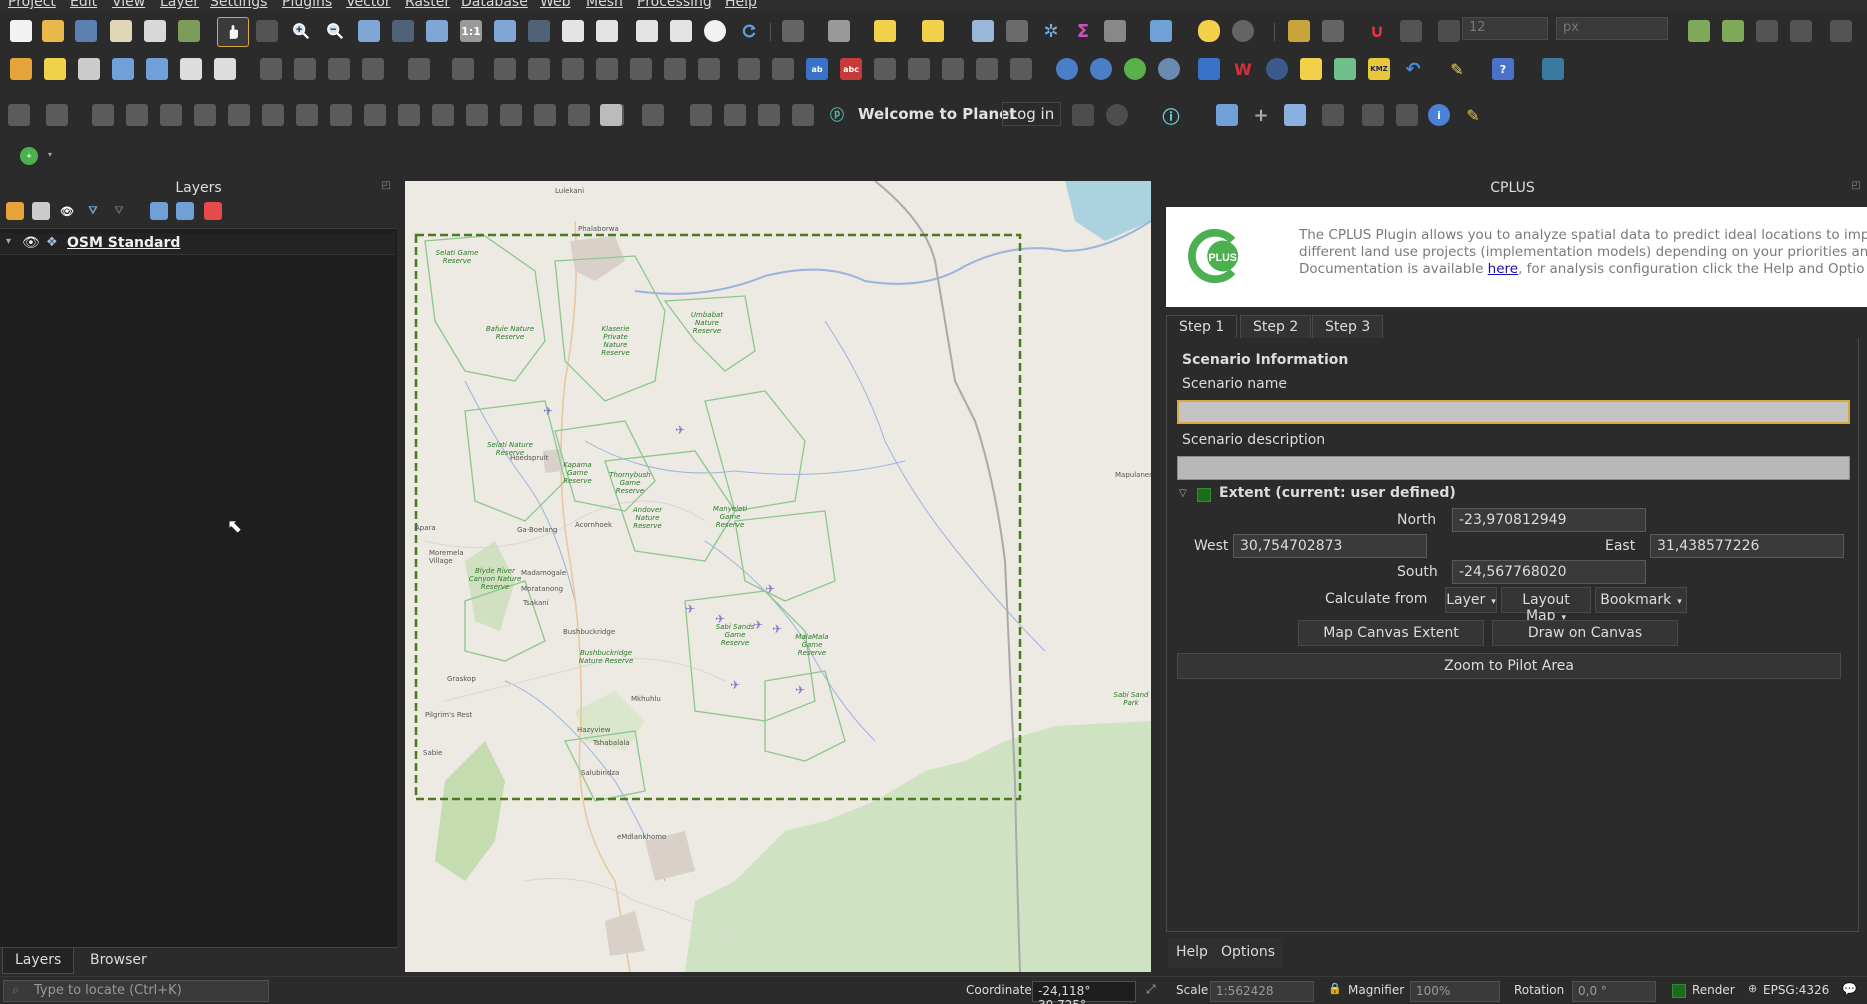 The width and height of the screenshot is (1867, 1004). Describe the element at coordinates (1169, 69) in the screenshot. I see `quickmapservices-icon` at that location.